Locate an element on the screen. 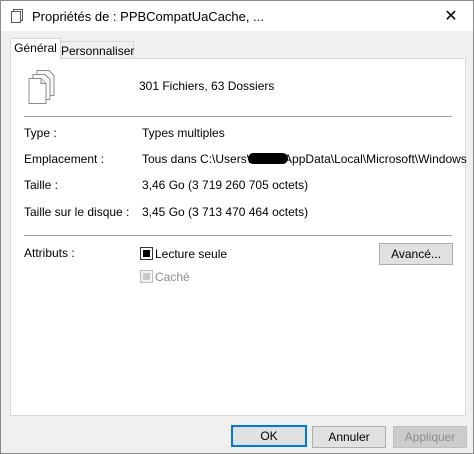 The width and height of the screenshot is (474, 454). size-value: 3,46 Go (3 719 260 705 octets) is located at coordinates (225, 185).